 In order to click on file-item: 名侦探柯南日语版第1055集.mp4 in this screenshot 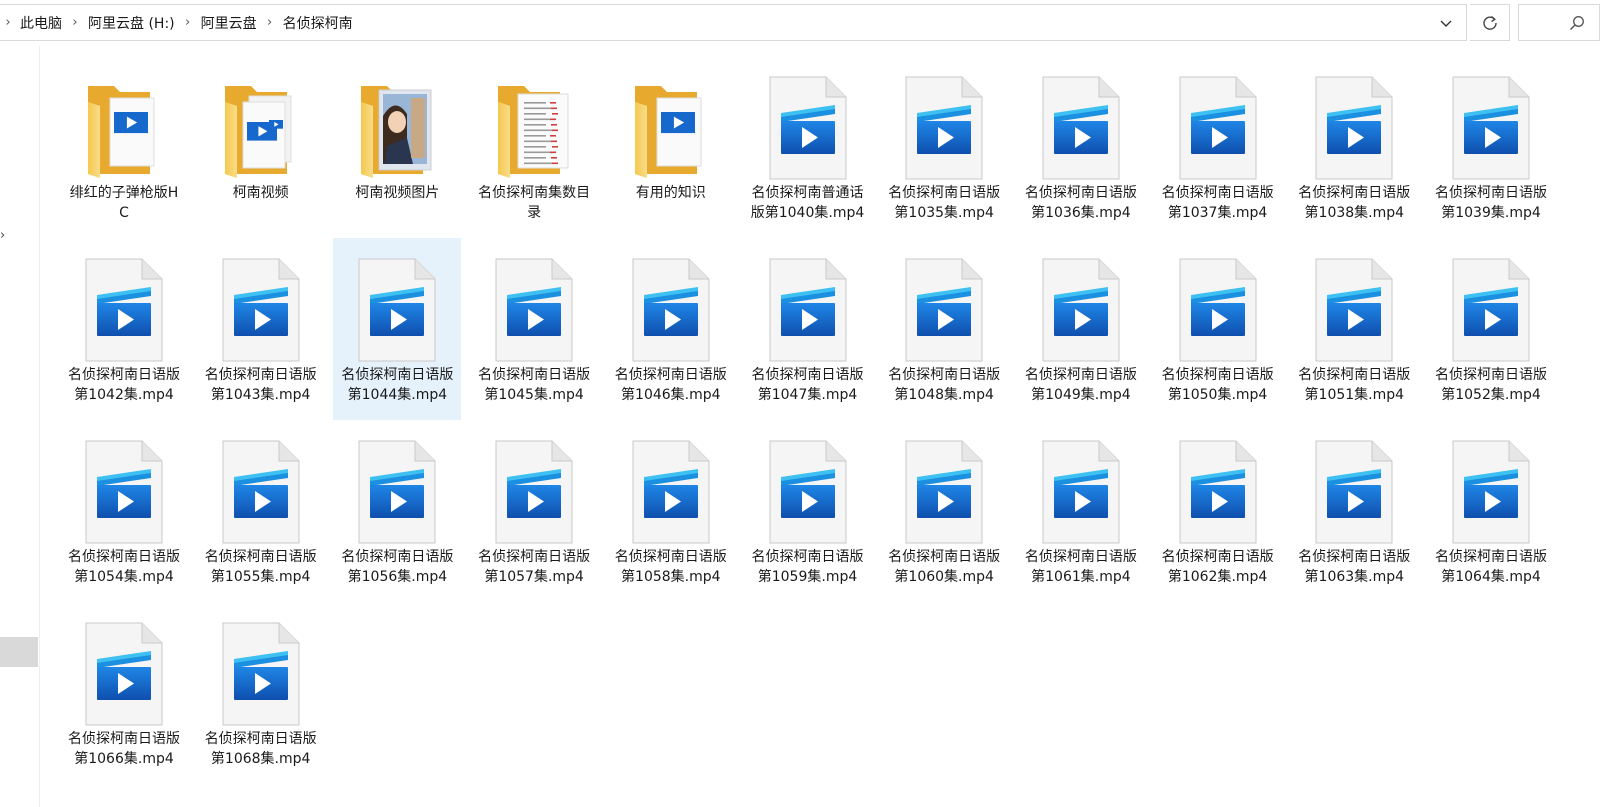, I will do `click(261, 511)`.